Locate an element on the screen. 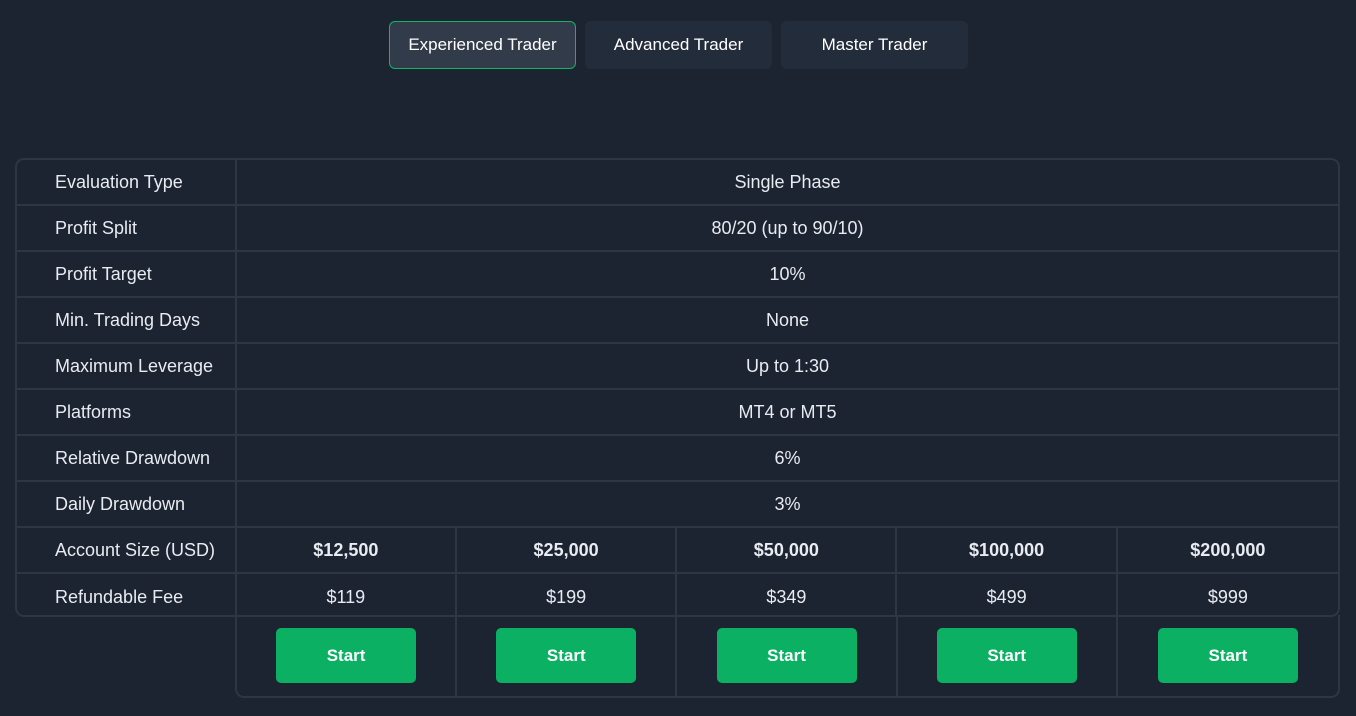 Image resolution: width=1356 pixels, height=716 pixels. tab-advanced-trader: Advanced Trader is located at coordinates (678, 45).